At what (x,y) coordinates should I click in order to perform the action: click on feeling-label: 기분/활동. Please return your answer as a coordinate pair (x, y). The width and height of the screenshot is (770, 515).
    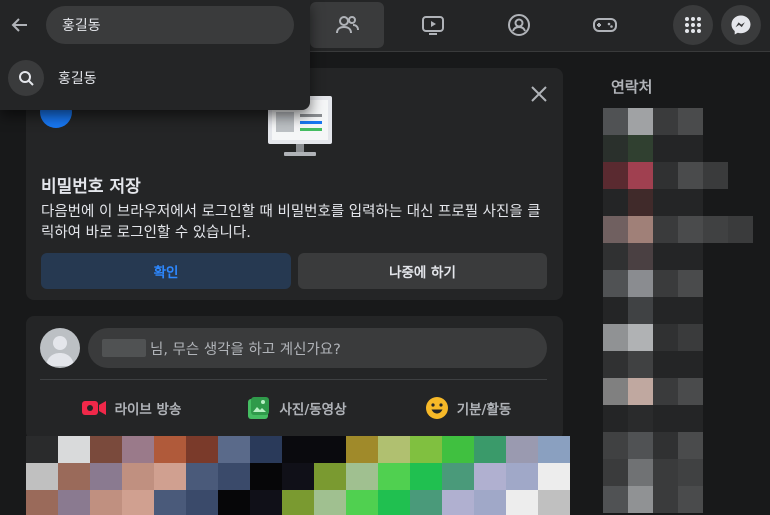
    Looking at the image, I should click on (484, 410).